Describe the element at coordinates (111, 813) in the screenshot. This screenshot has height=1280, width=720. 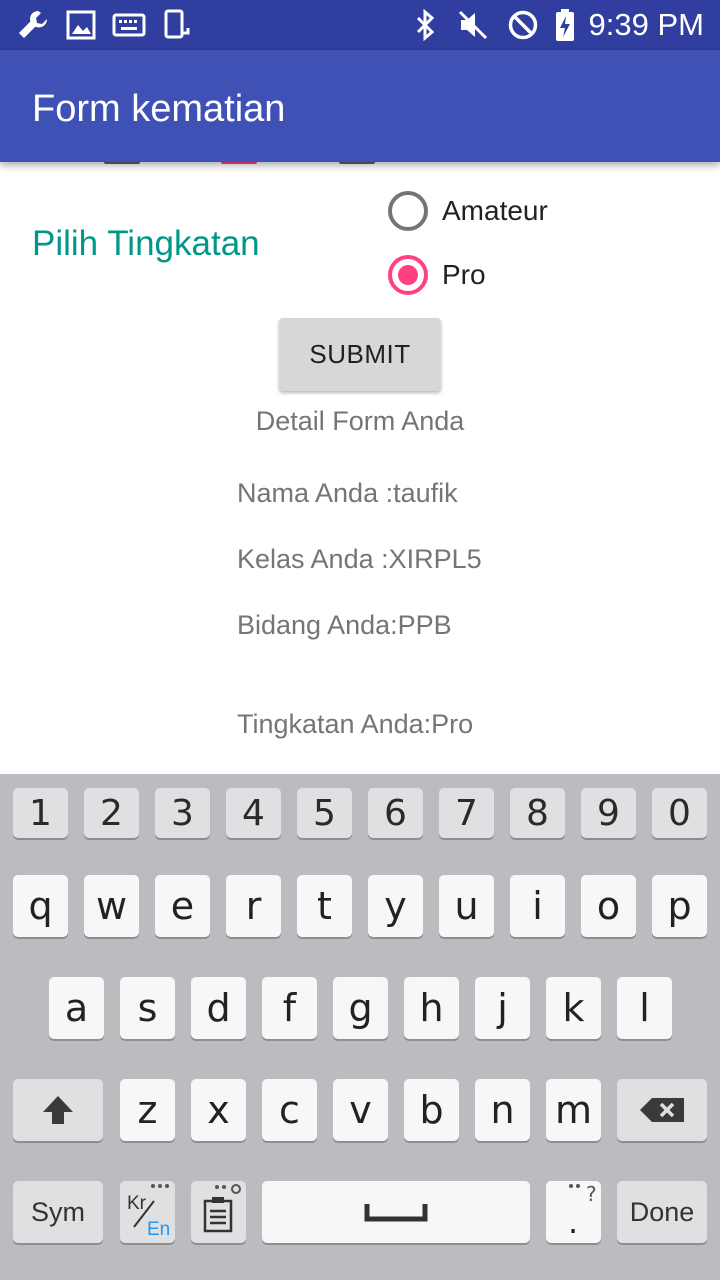
I see `key-2: 2` at that location.